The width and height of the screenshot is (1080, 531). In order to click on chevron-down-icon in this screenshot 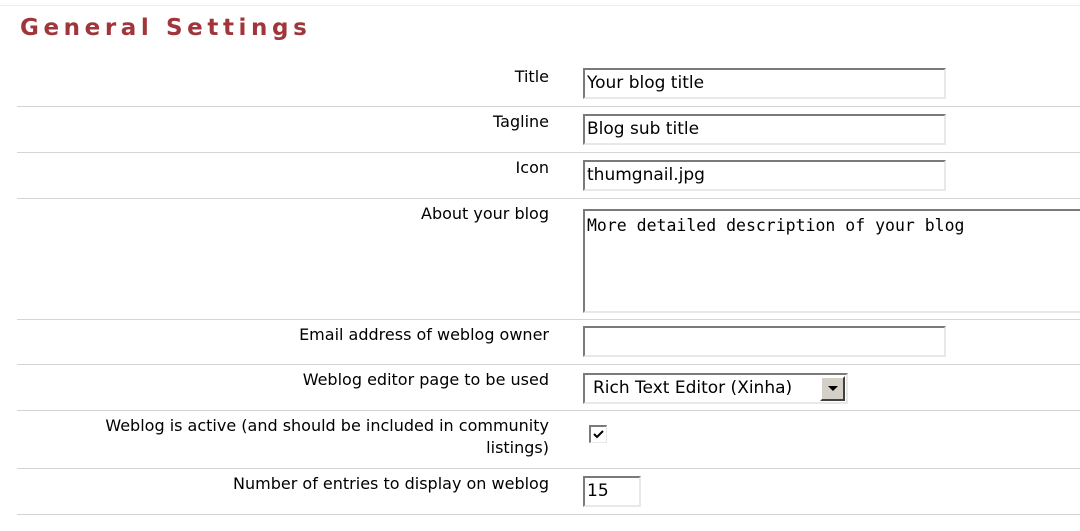, I will do `click(833, 388)`.